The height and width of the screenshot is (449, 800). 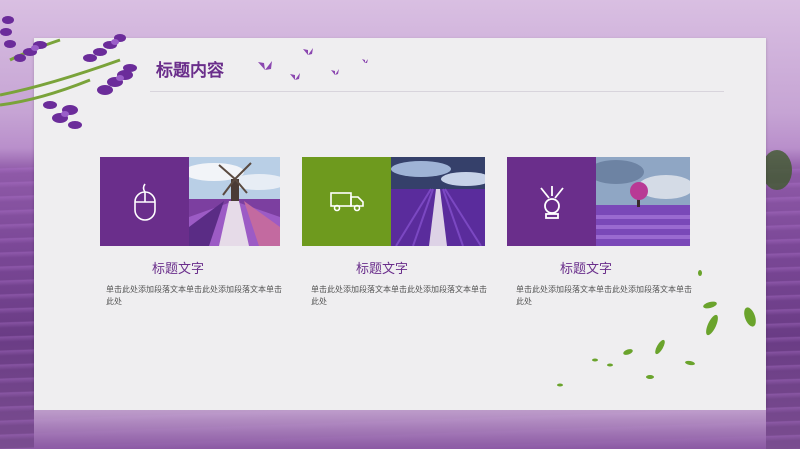 What do you see at coordinates (190, 71) in the screenshot?
I see `slide-title: 标题内容` at bounding box center [190, 71].